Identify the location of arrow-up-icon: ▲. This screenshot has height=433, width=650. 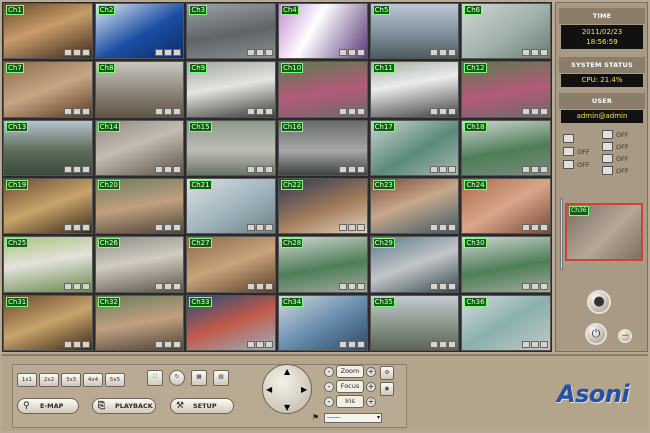
(287, 371).